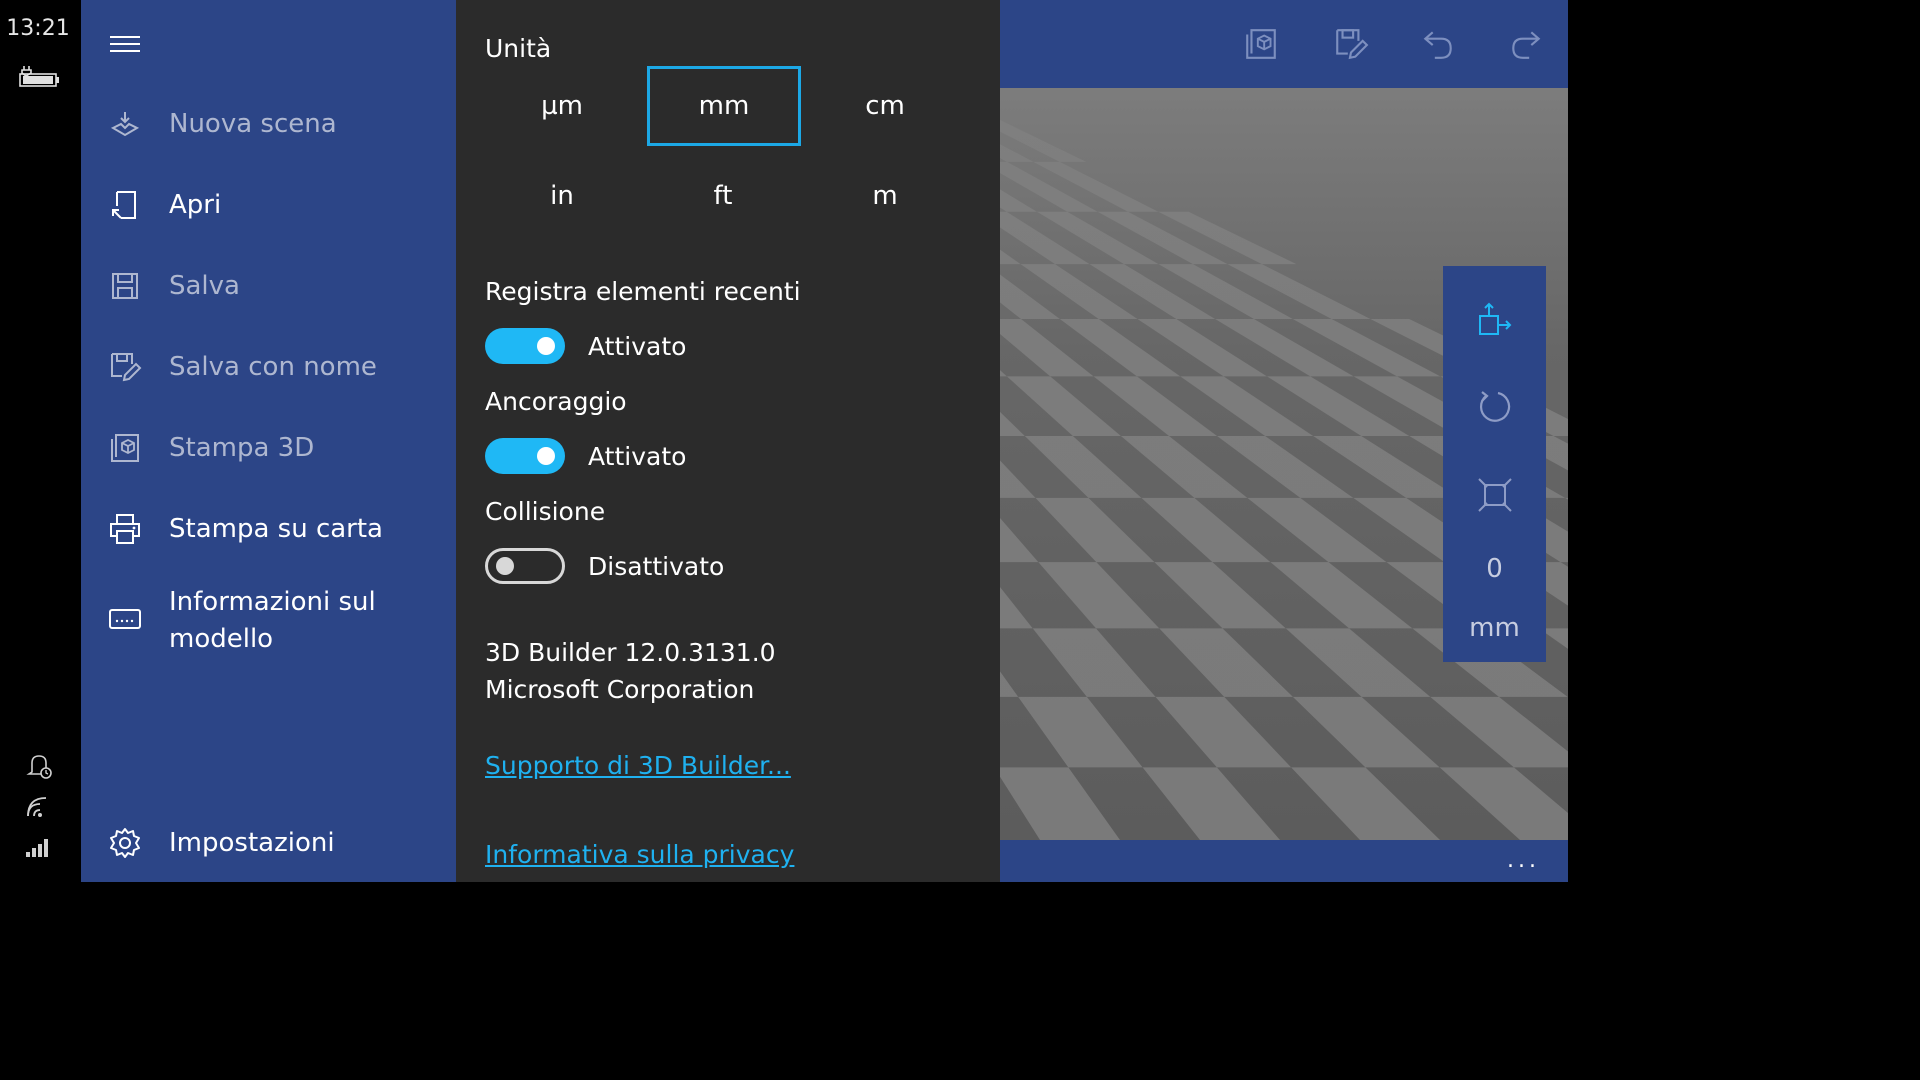 The image size is (1920, 1080). Describe the element at coordinates (525, 346) in the screenshot. I see `recent-items-toggle` at that location.